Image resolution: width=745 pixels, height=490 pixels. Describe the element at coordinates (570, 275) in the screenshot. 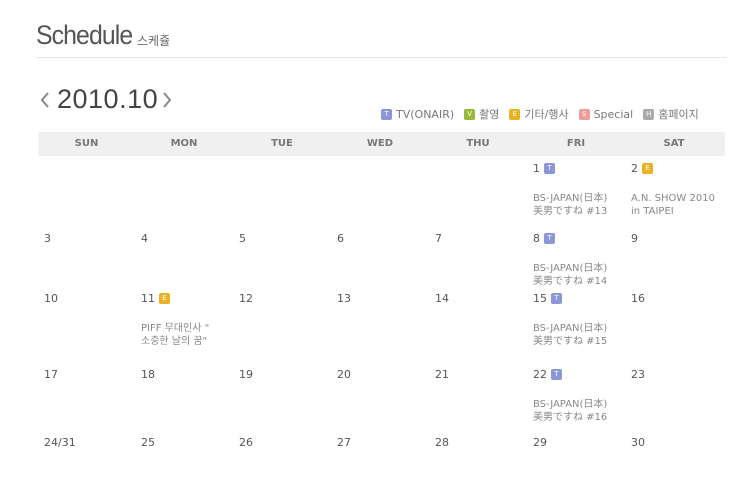

I see `event-link: BS-JAPAN(日本) 美男ですね #14` at that location.